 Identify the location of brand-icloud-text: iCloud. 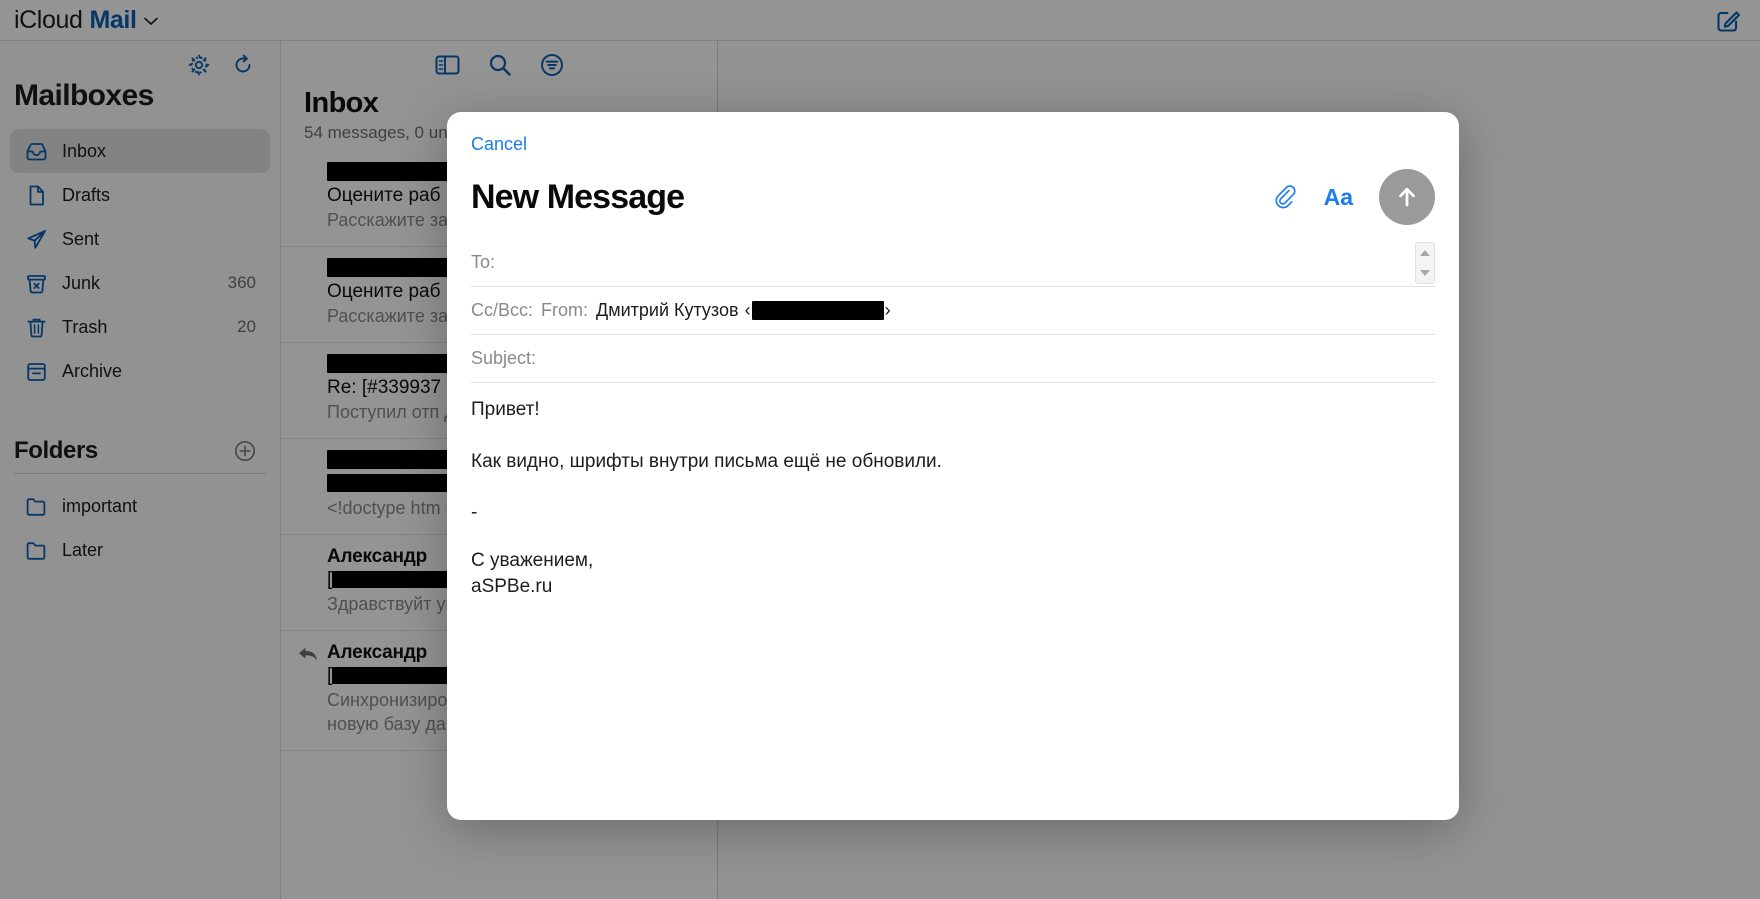
(48, 19).